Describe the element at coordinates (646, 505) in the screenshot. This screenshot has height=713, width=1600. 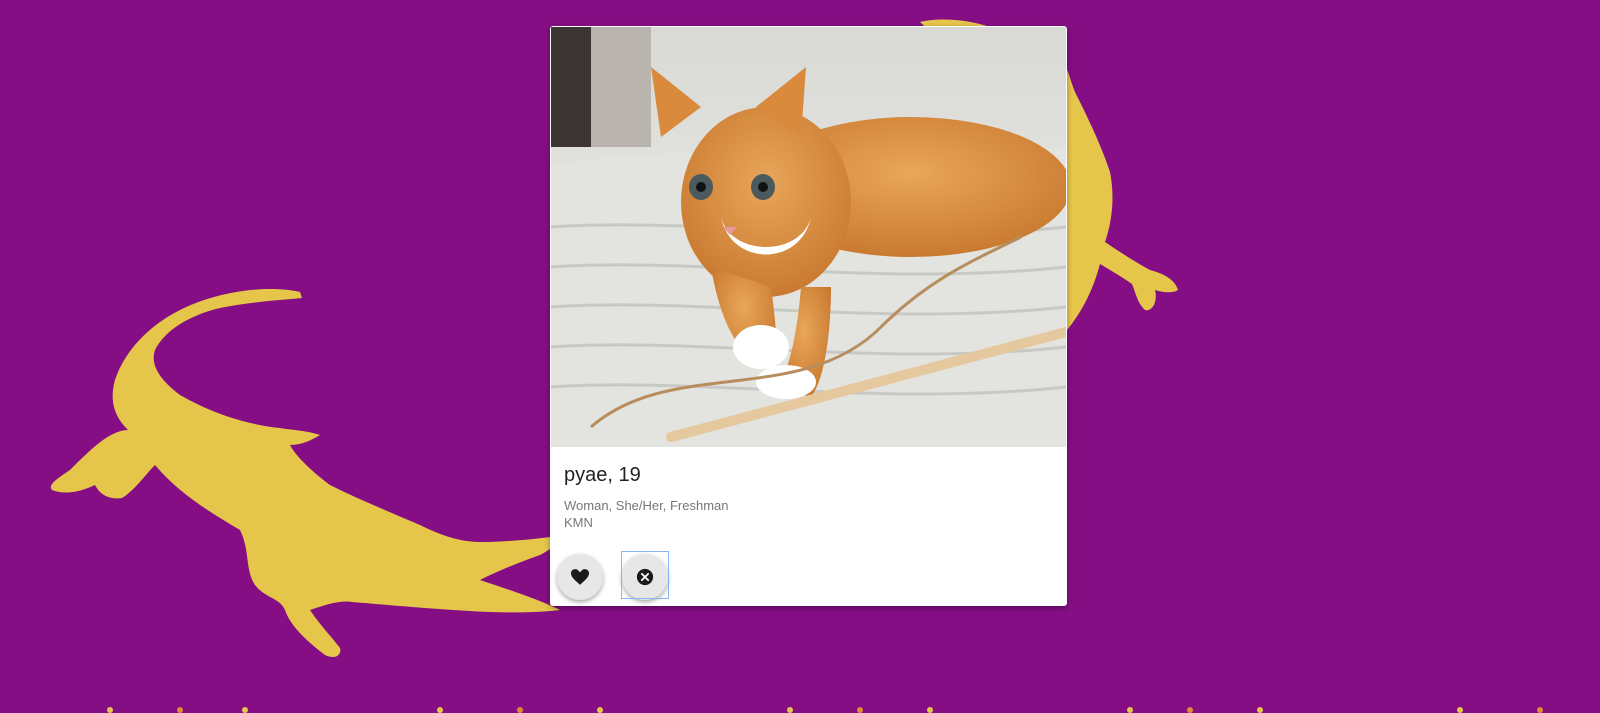
I see `profile-identity: Woman, She/Her, Freshman` at that location.